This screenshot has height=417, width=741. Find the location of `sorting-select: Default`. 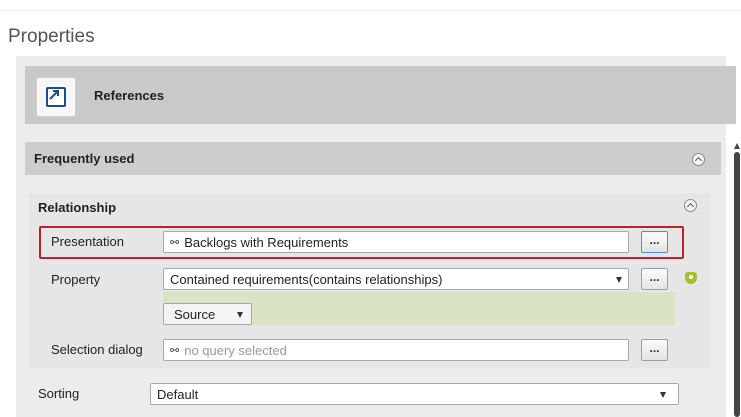

sorting-select: Default is located at coordinates (414, 394).